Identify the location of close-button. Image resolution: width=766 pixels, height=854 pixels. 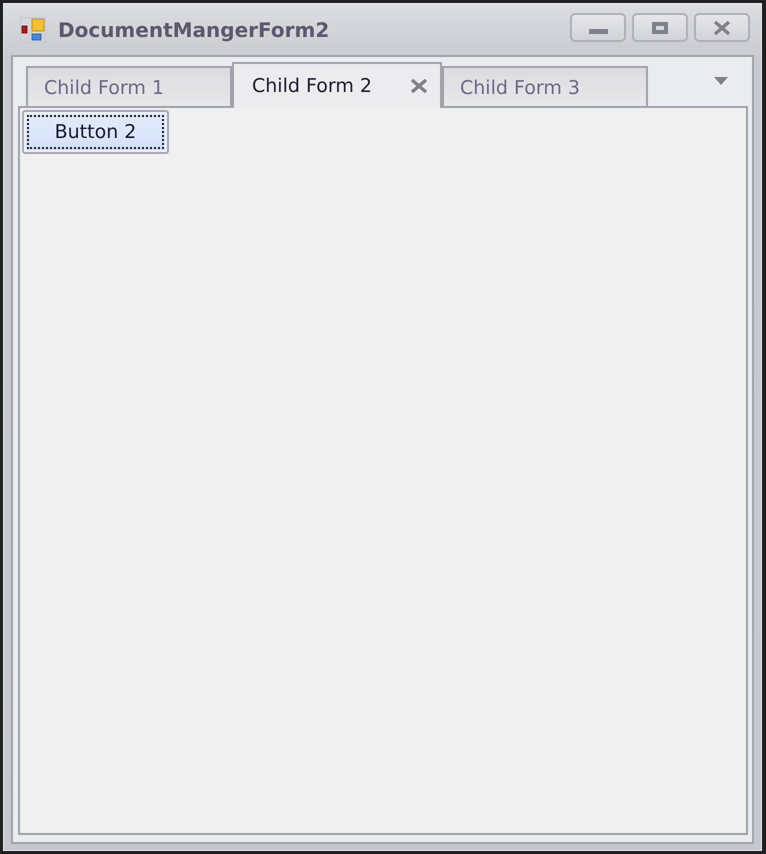
(722, 27).